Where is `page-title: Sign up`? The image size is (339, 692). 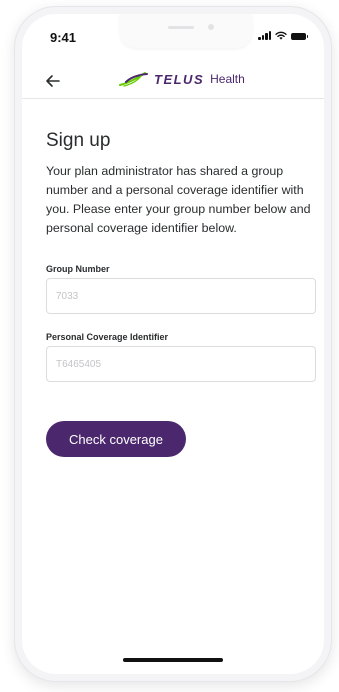
page-title: Sign up is located at coordinates (78, 140).